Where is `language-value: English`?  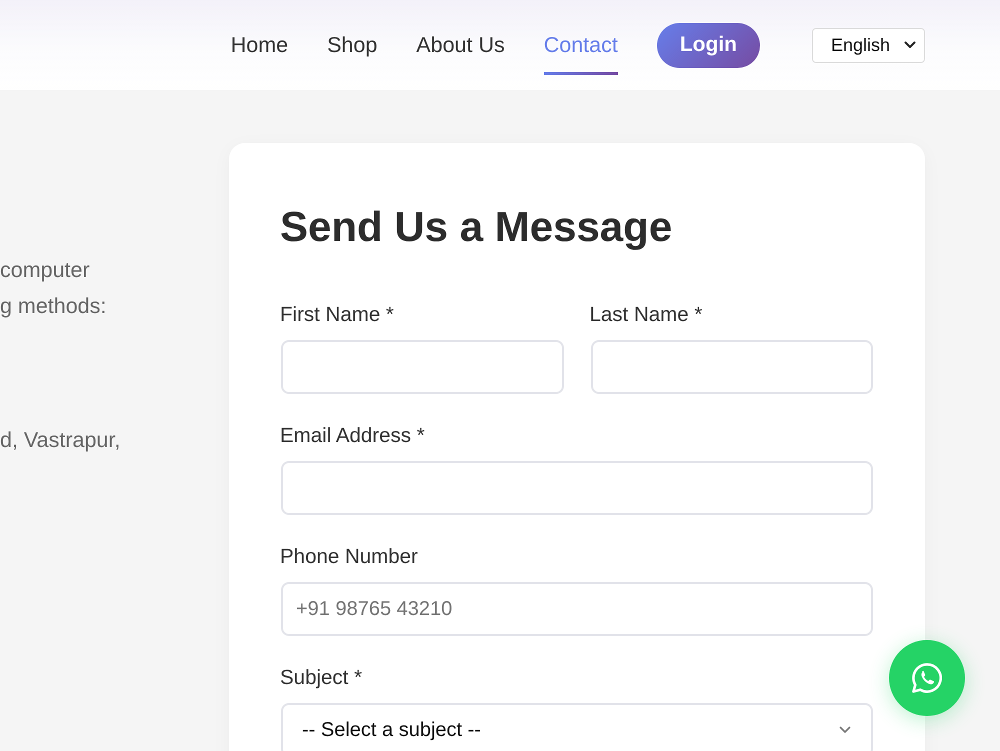 language-value: English is located at coordinates (860, 45).